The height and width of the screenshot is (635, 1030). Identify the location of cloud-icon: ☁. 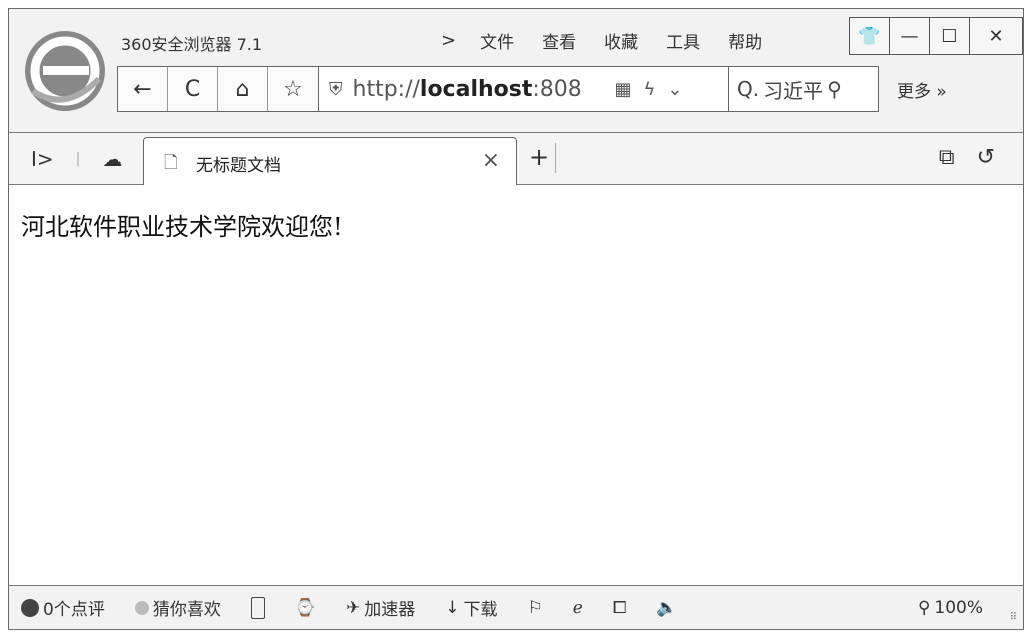
(112, 159).